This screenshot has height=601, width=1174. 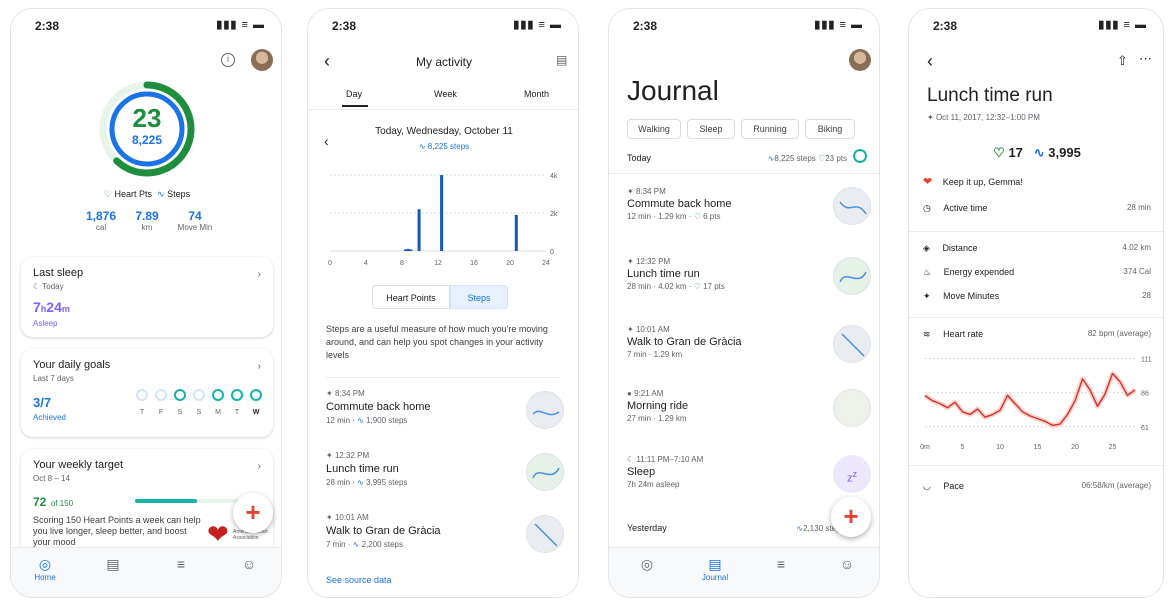 What do you see at coordinates (930, 61) in the screenshot?
I see `back-icon: ‹` at bounding box center [930, 61].